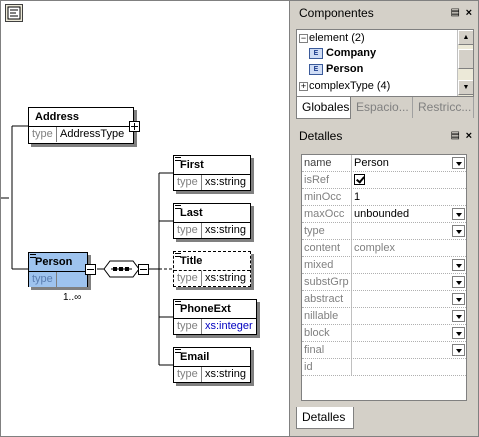 The width and height of the screenshot is (479, 437). What do you see at coordinates (384, 214) in the screenshot?
I see `prop-row-maxocc: maxOcc unbounded` at bounding box center [384, 214].